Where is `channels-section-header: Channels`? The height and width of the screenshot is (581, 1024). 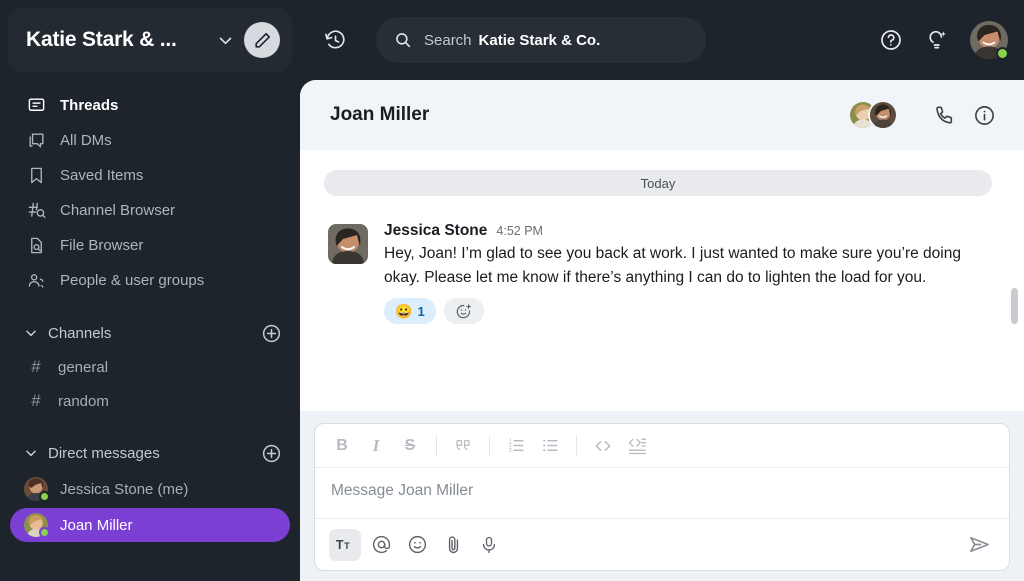 channels-section-header: Channels is located at coordinates (150, 333).